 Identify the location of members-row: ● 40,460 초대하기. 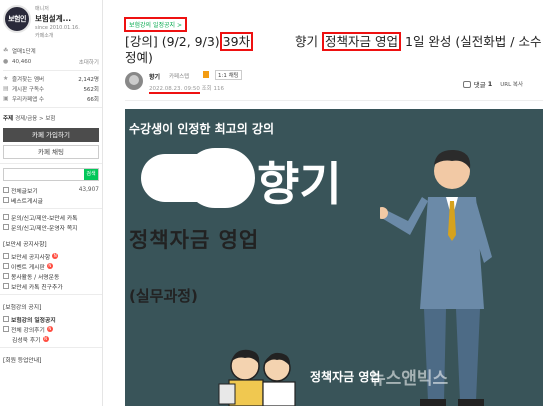
(51, 61).